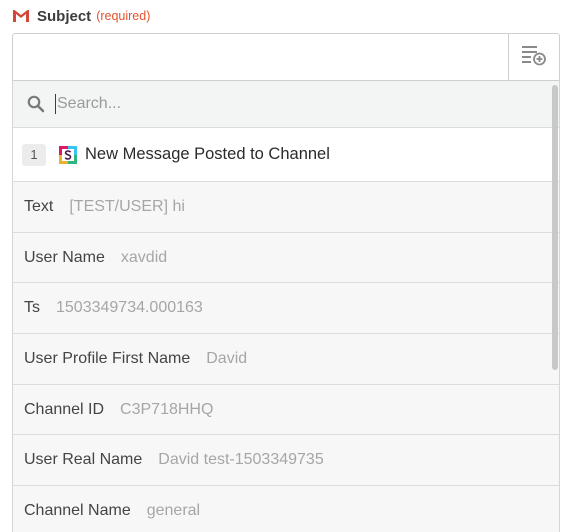  I want to click on required-indicator: (required), so click(123, 16).